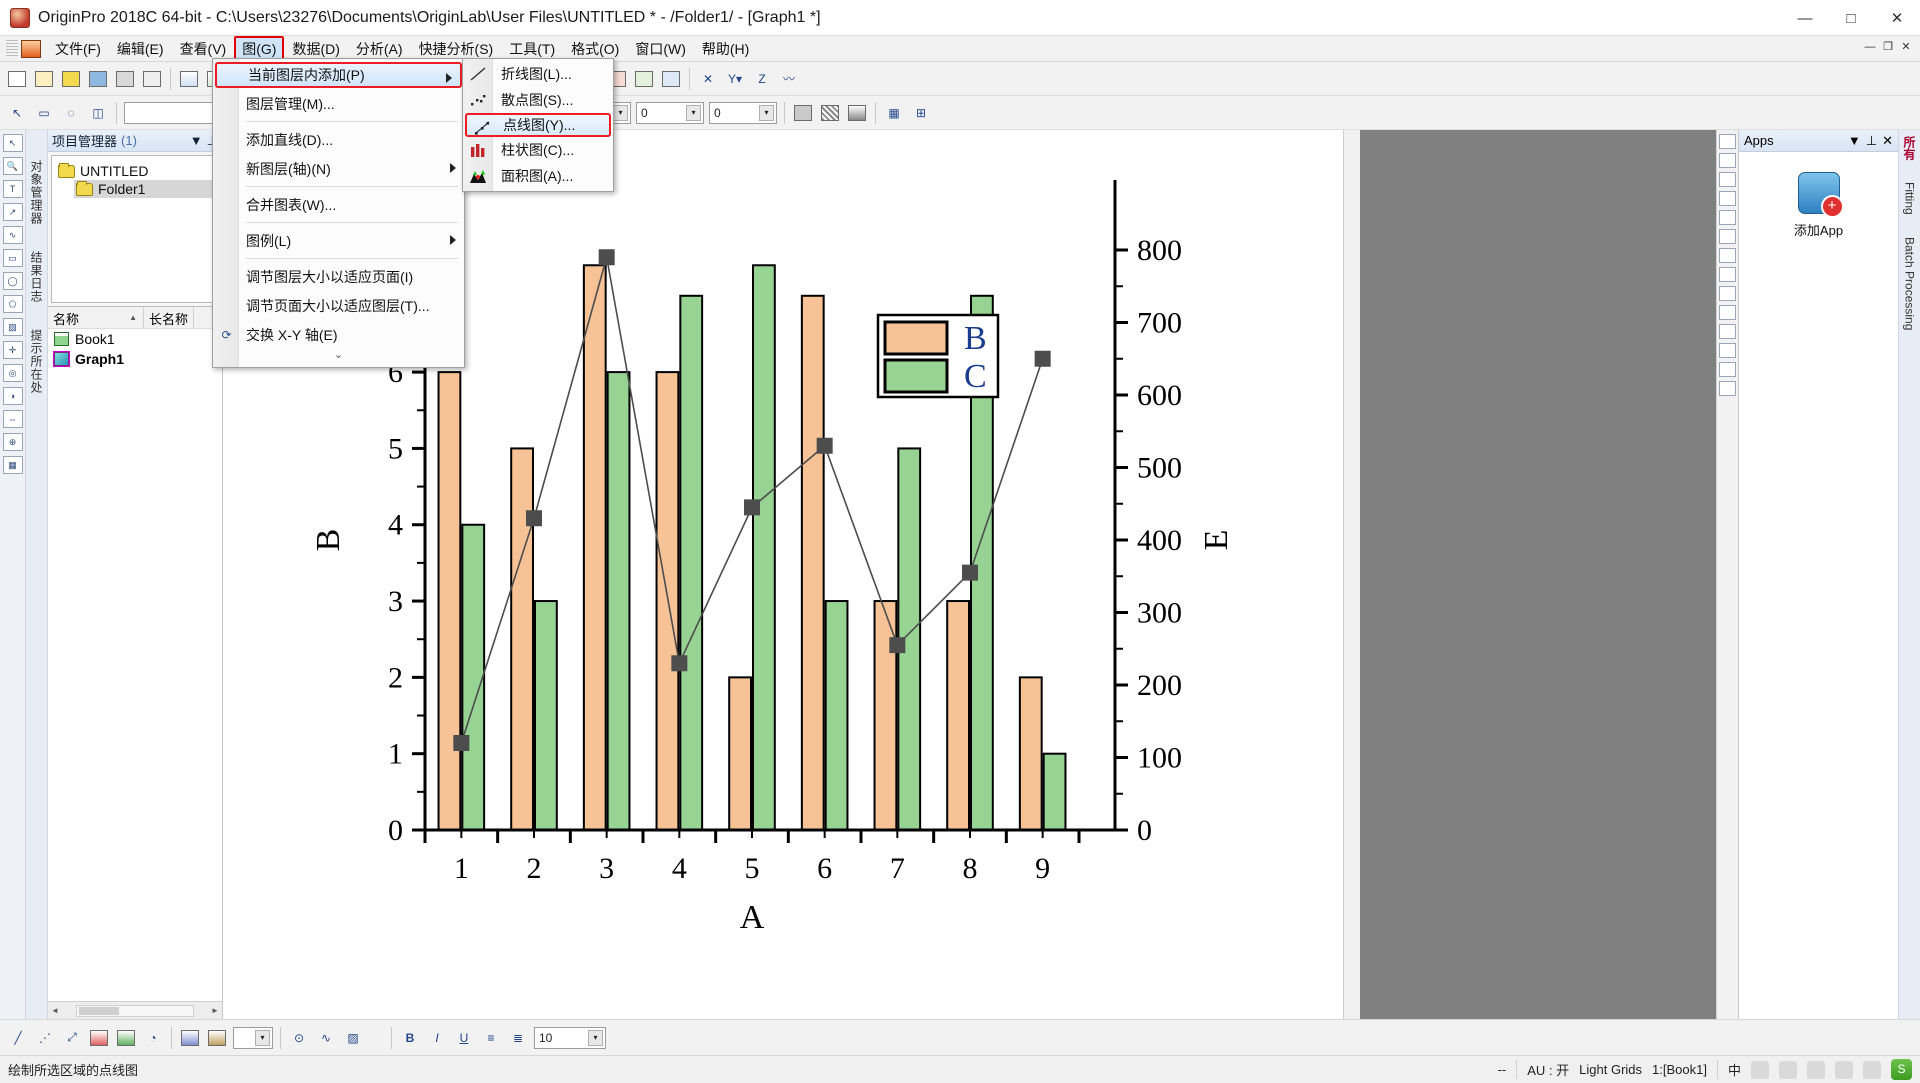  Describe the element at coordinates (36, 361) in the screenshot. I see `dock-tab-hint: 提示所在处` at that location.